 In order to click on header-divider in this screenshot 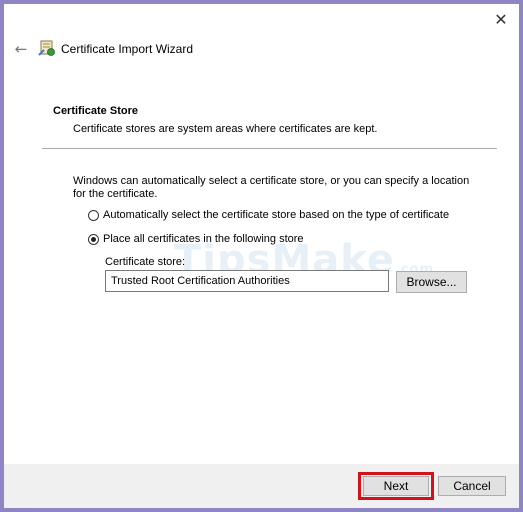, I will do `click(269, 148)`.